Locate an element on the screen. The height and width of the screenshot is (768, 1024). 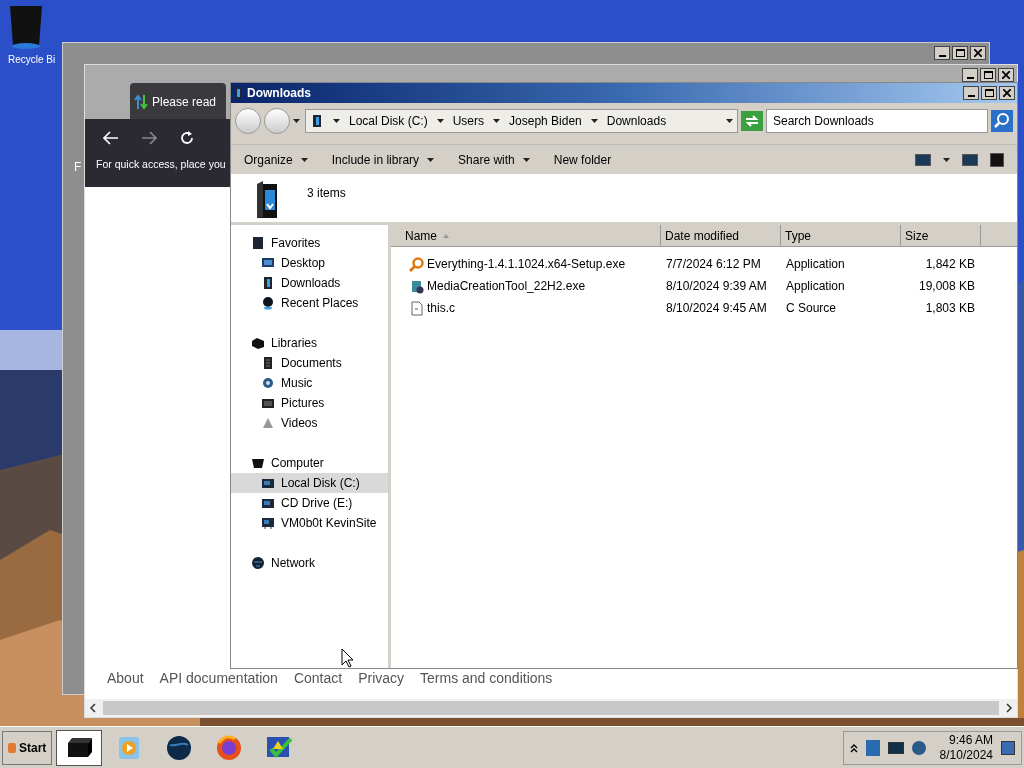
window-title: Downloads is located at coordinates (279, 93).